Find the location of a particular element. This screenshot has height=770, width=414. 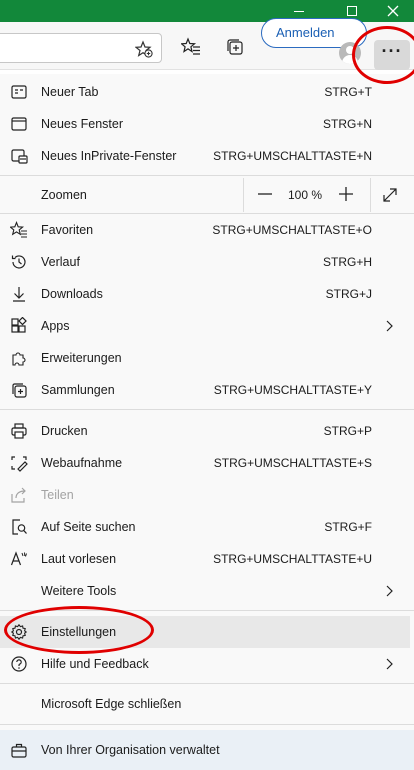

menu-item-label: Neues InPrivate-Fenster is located at coordinates (109, 156).